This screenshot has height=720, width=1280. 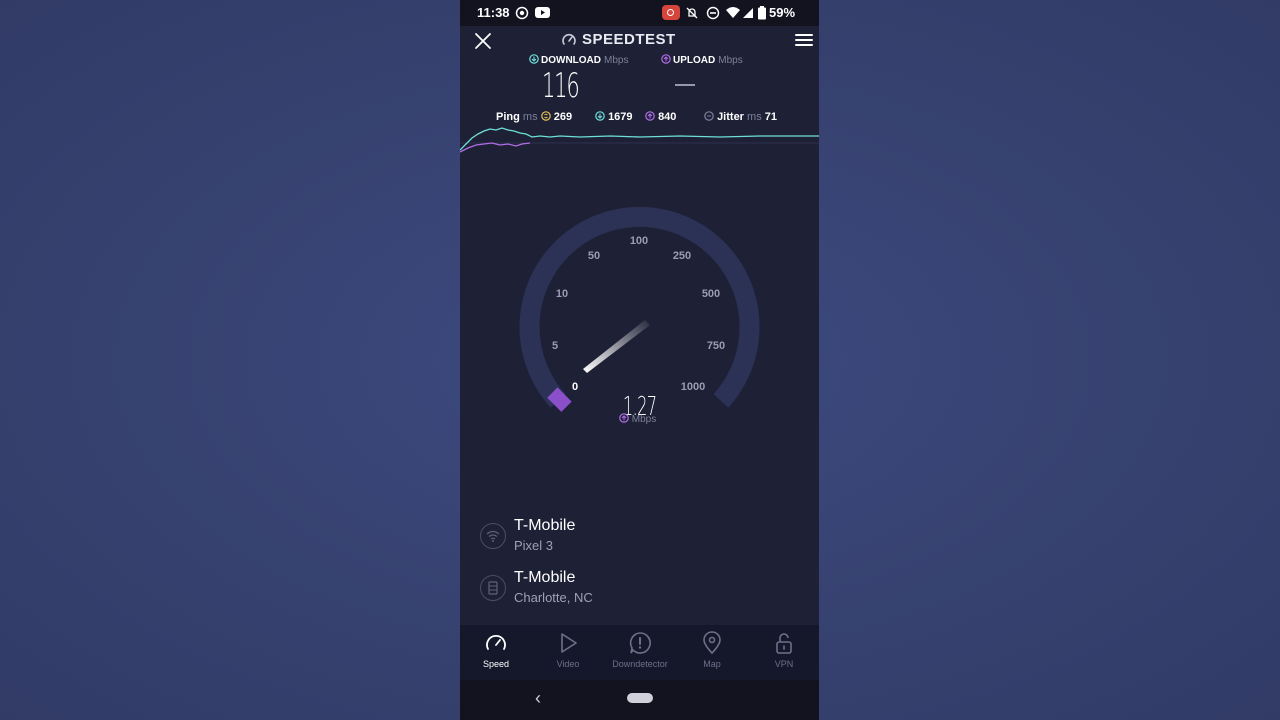 What do you see at coordinates (640, 643) in the screenshot?
I see `alert-icon` at bounding box center [640, 643].